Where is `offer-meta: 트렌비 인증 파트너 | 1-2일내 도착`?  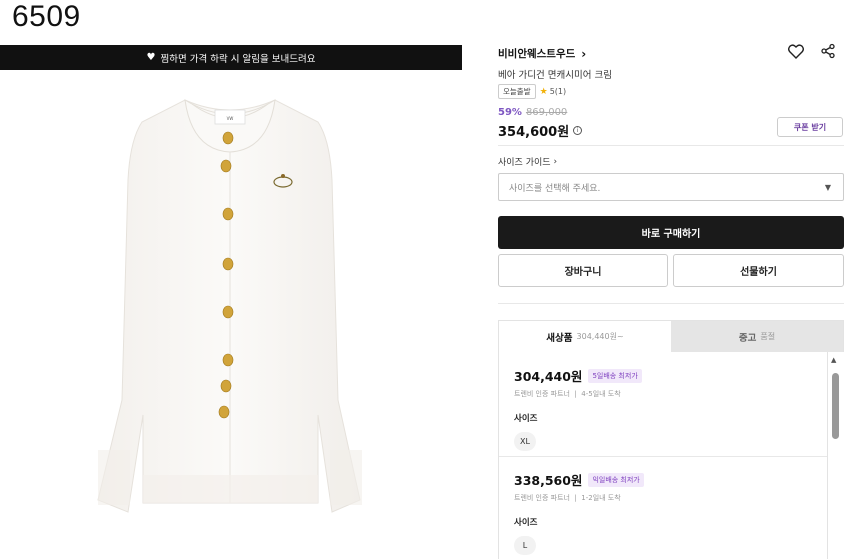 offer-meta: 트렌비 인증 파트너 | 1-2일내 도착 is located at coordinates (670, 498).